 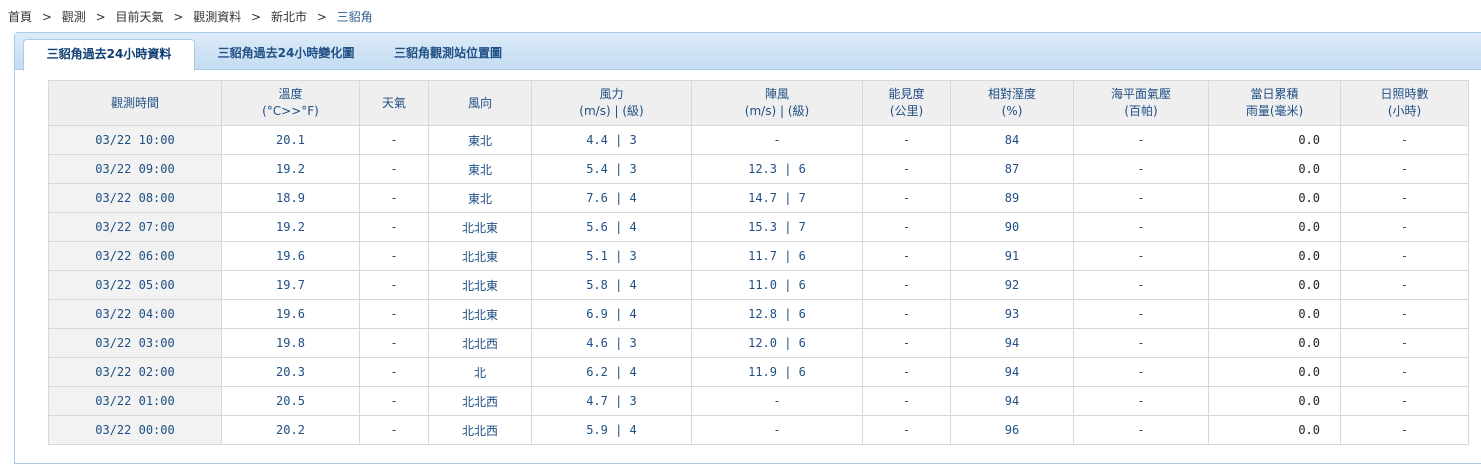 What do you see at coordinates (777, 227) in the screenshot?
I see `cell-gust: 15.3 | 7` at bounding box center [777, 227].